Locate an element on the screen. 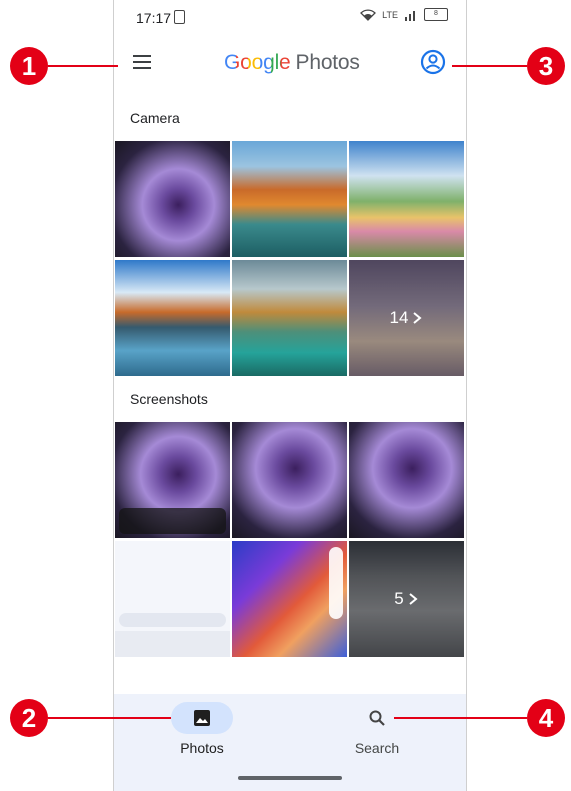  screenshot-camera-app is located at coordinates (172, 480).